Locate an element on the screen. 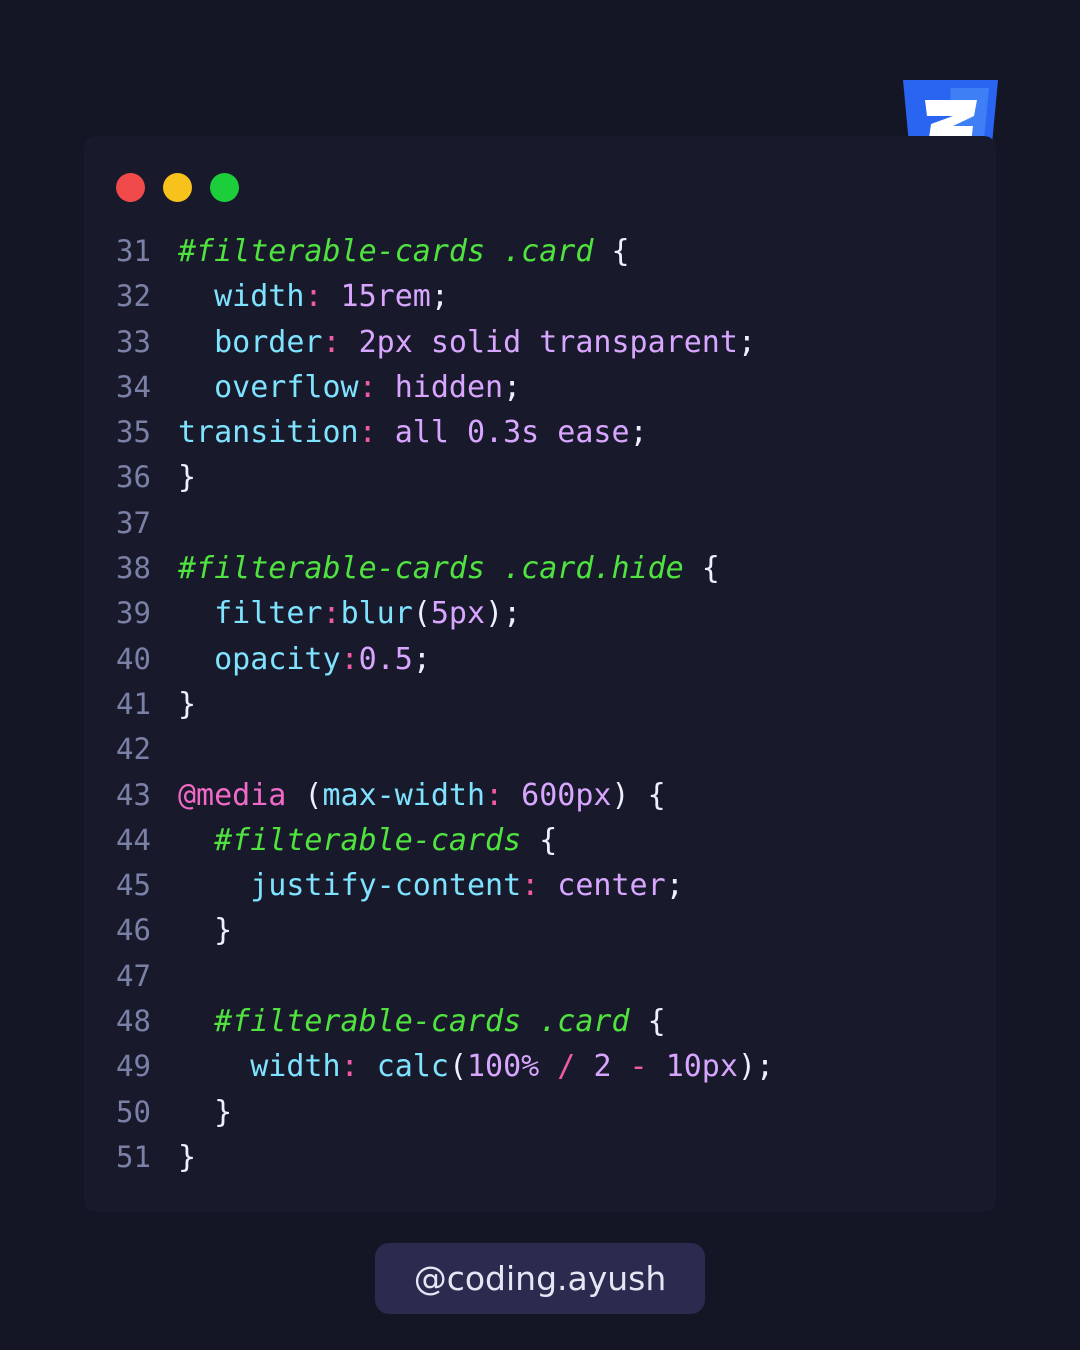 The width and height of the screenshot is (1080, 1350). code-line: 41} is located at coordinates (540, 704).